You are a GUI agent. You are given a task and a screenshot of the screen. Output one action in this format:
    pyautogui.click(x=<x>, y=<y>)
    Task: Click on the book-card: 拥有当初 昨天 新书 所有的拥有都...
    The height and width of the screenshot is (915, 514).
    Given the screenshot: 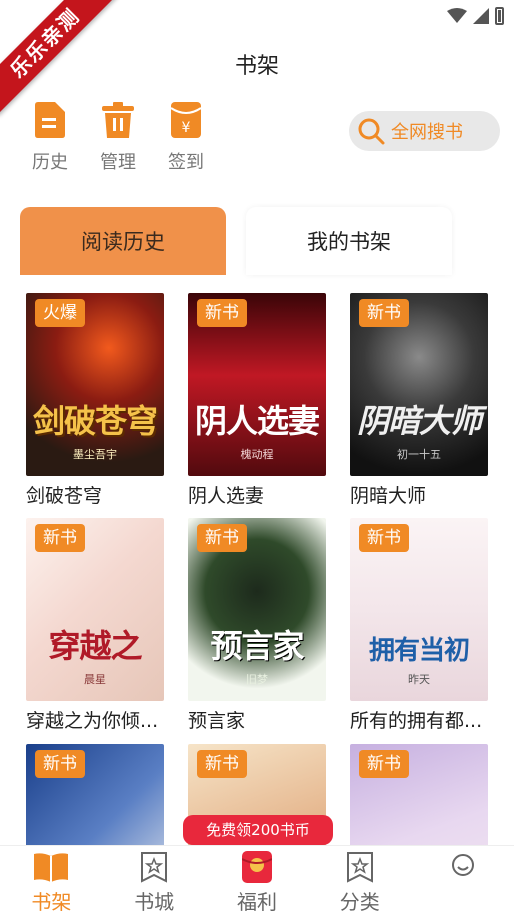 What is the action you would take?
    pyautogui.click(x=419, y=625)
    